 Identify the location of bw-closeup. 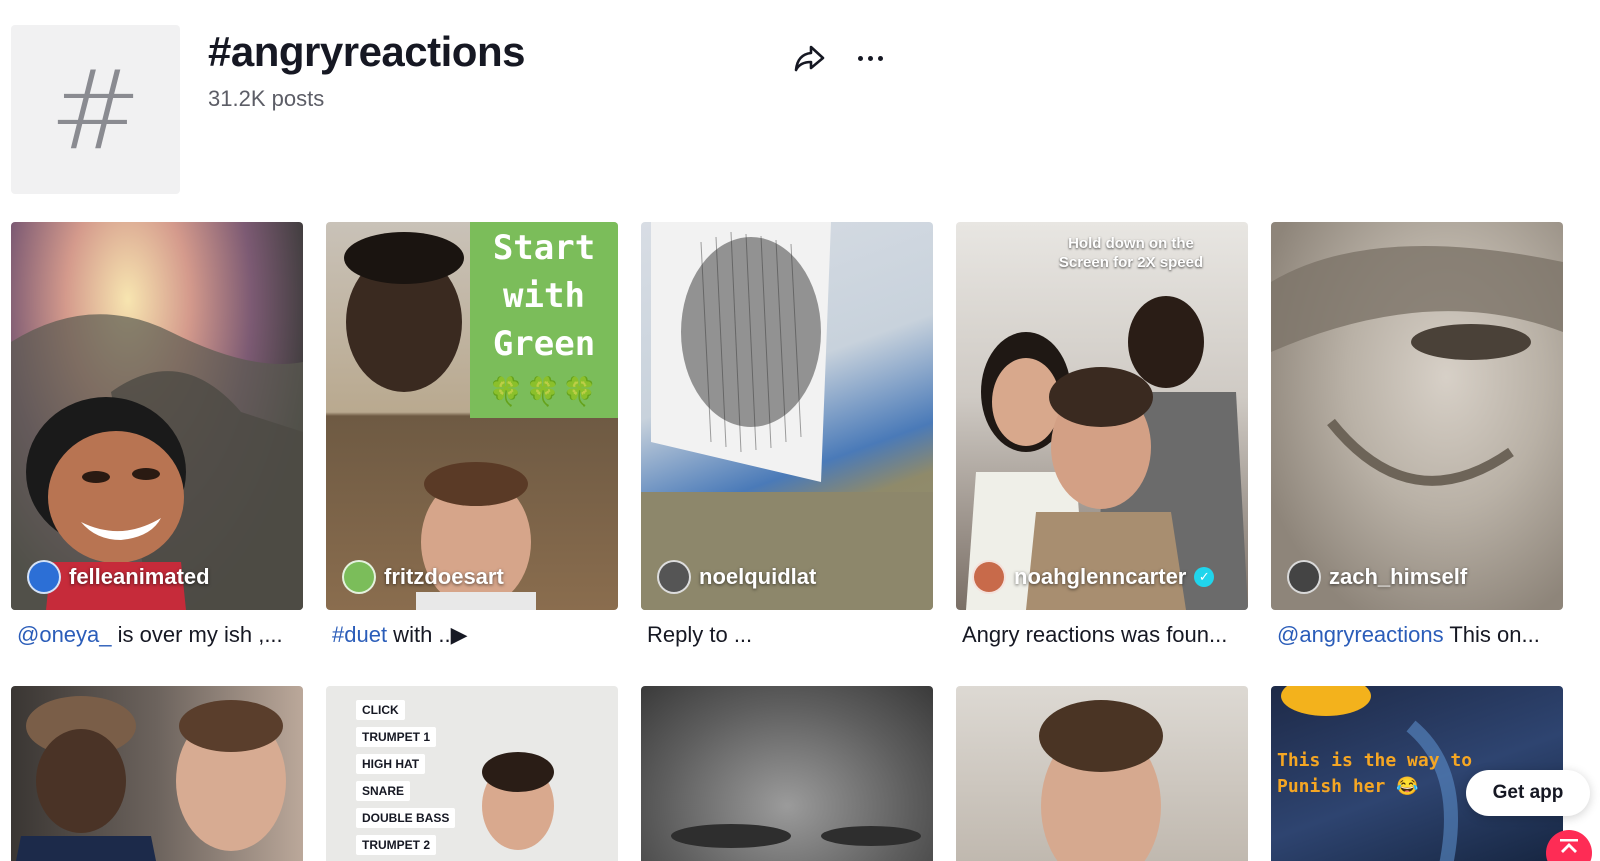
(796, 836).